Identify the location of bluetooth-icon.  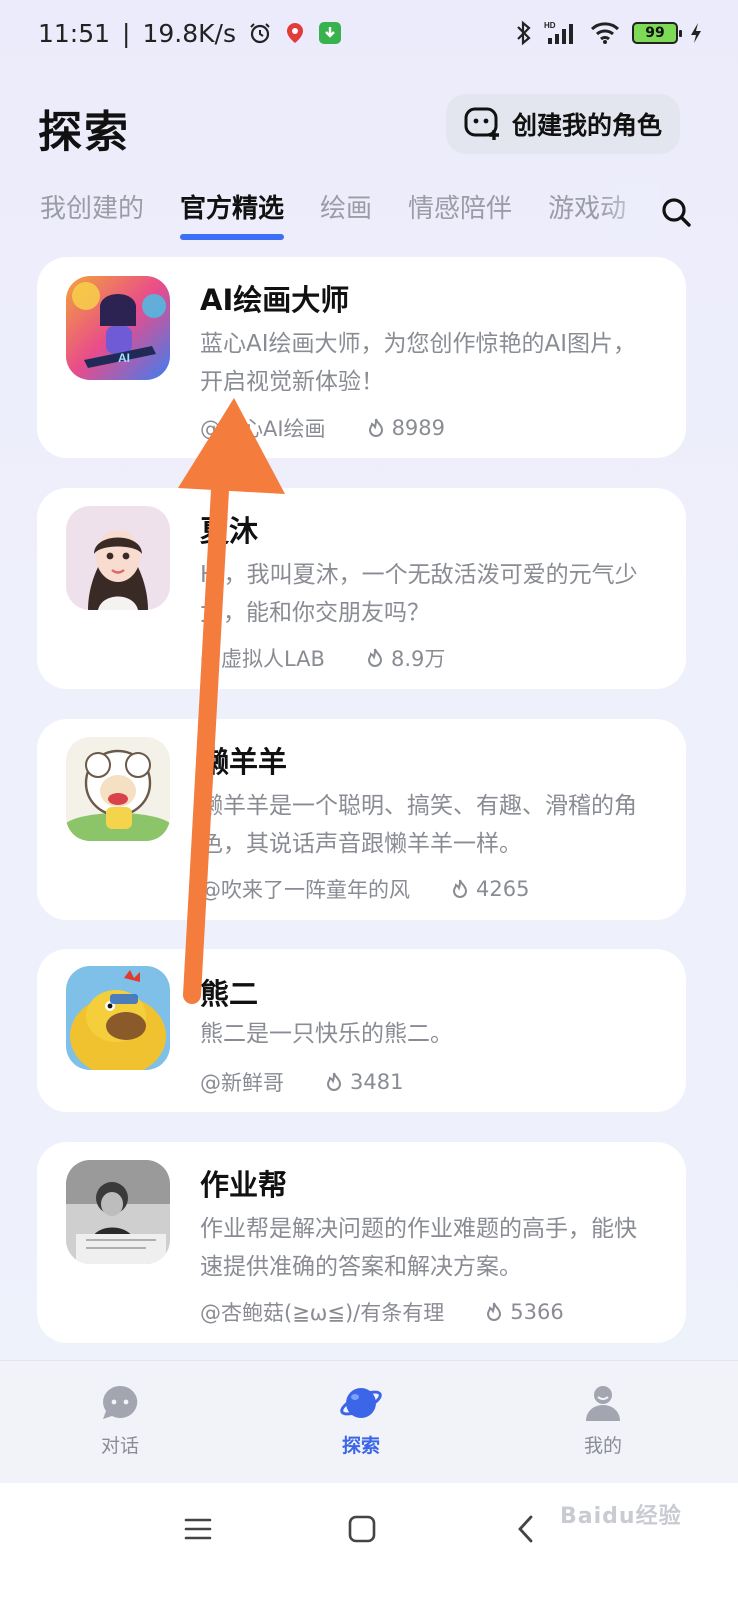
(524, 33).